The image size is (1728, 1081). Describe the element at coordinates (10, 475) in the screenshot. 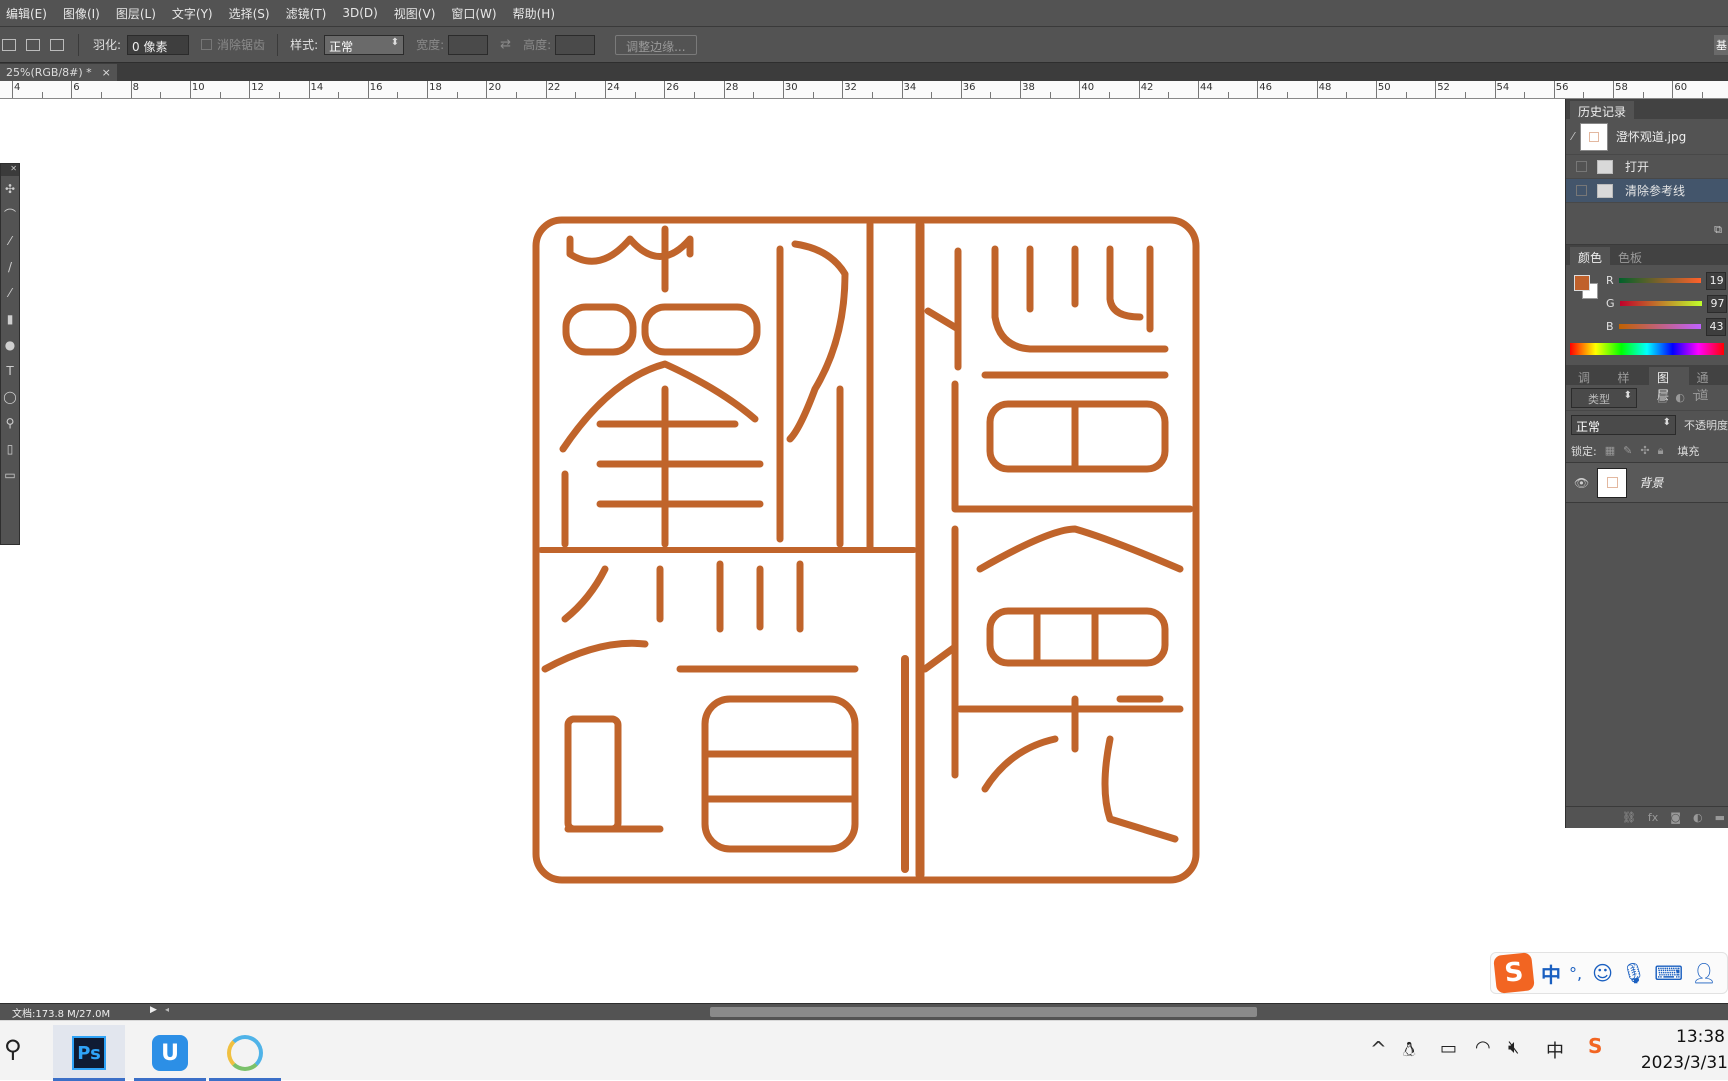

I see `screen-mode-icon: ▭` at that location.